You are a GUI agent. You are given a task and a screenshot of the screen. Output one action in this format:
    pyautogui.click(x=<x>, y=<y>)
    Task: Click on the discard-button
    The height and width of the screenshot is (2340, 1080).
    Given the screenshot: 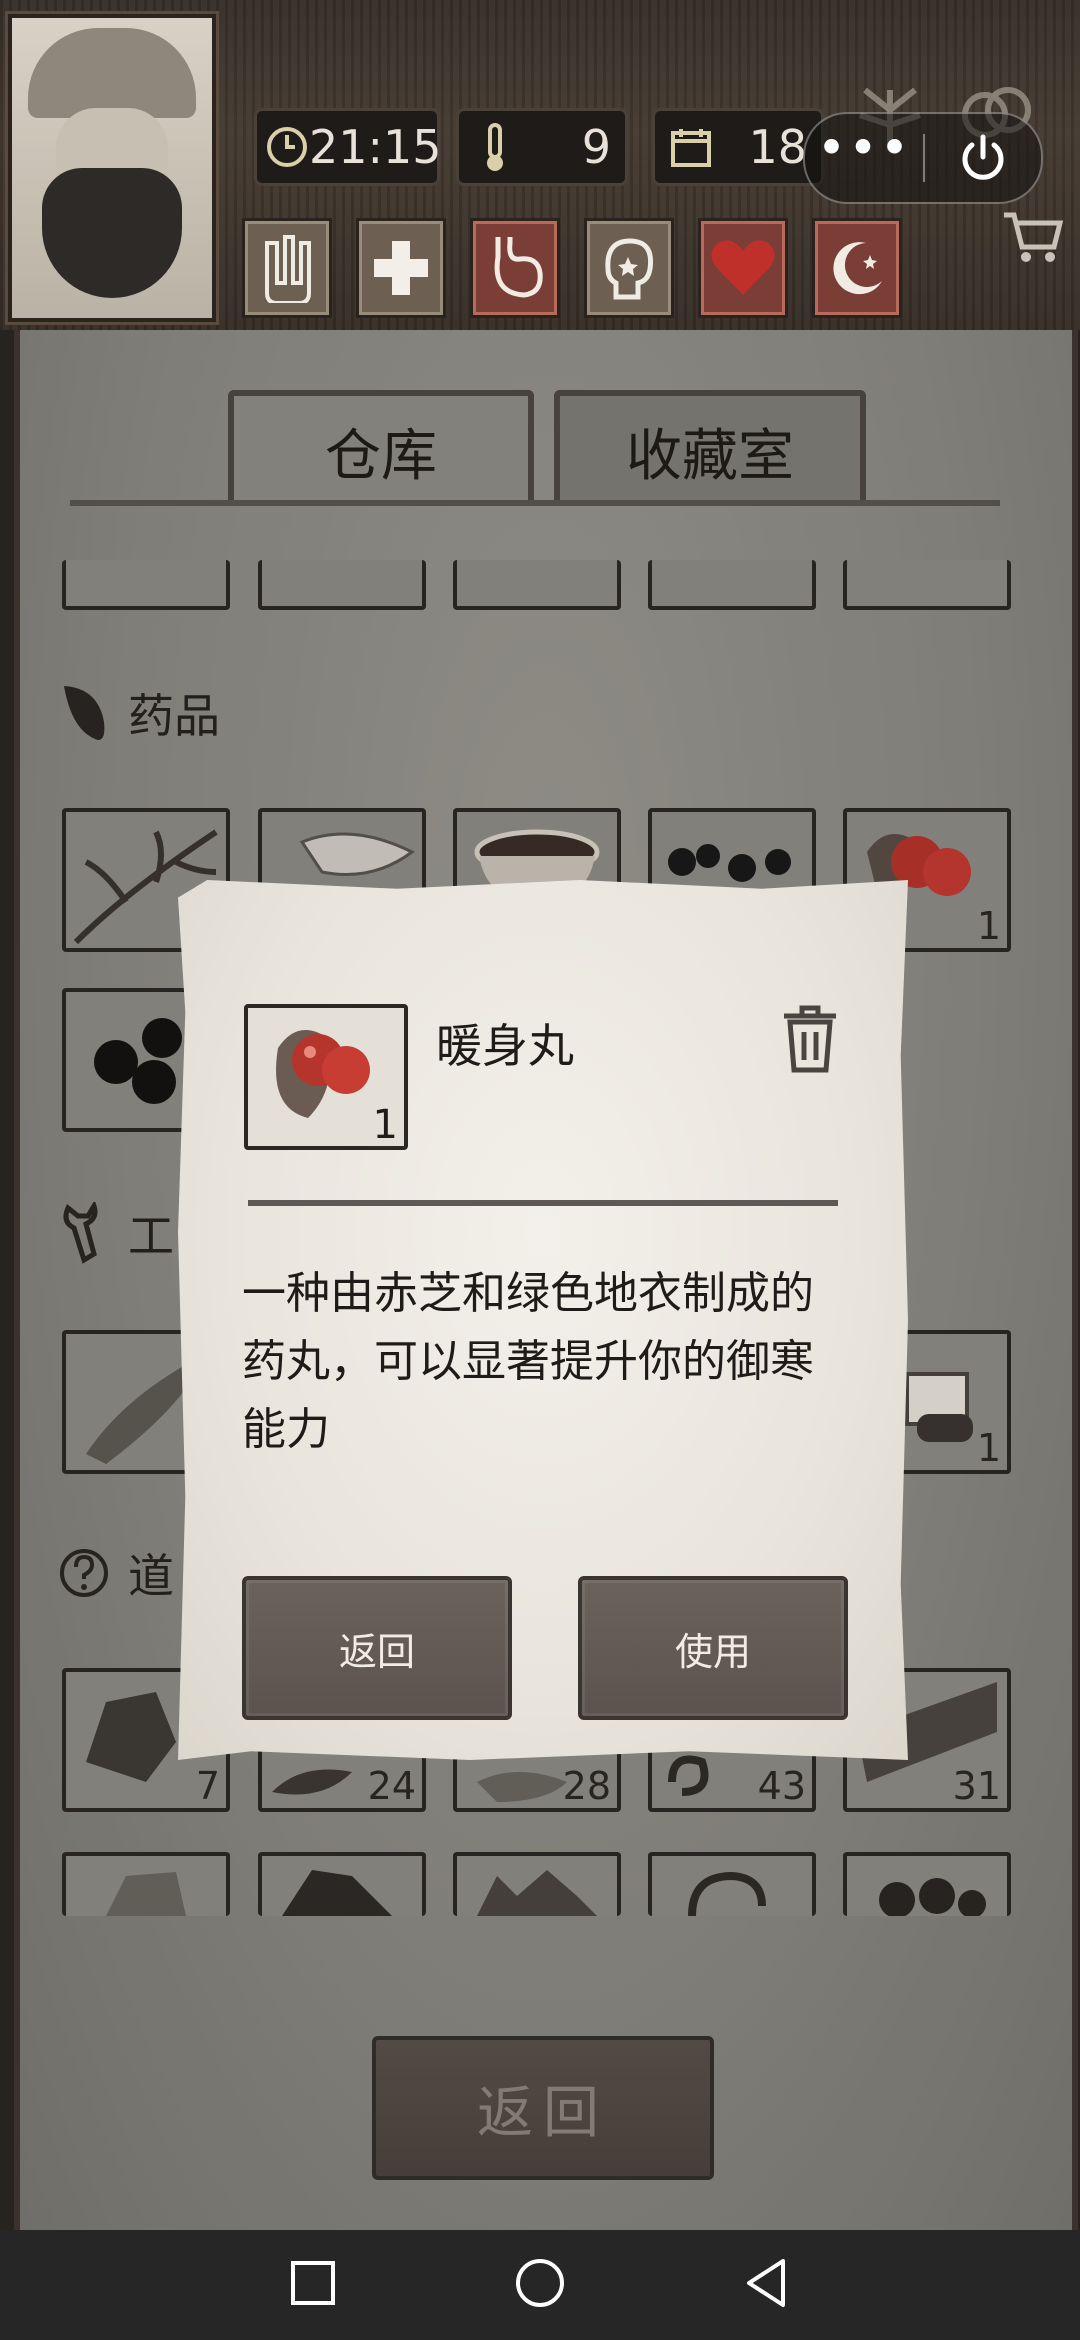 What is the action you would take?
    pyautogui.click(x=810, y=1040)
    